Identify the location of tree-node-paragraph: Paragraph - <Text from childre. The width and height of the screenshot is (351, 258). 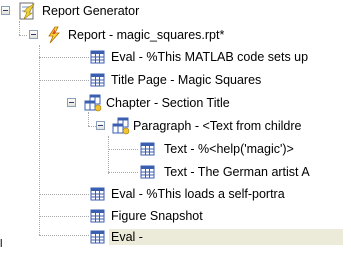
(175, 126).